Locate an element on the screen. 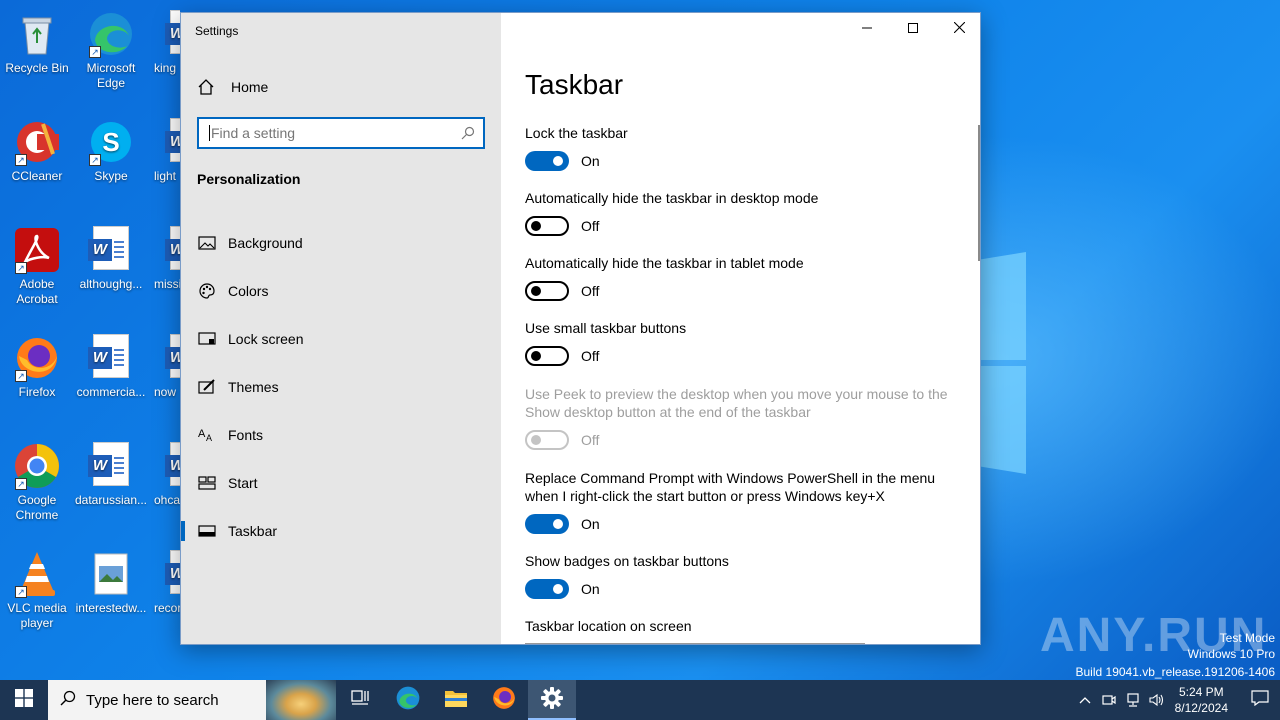  sidebar-item-colors: Colors is located at coordinates (341, 291).